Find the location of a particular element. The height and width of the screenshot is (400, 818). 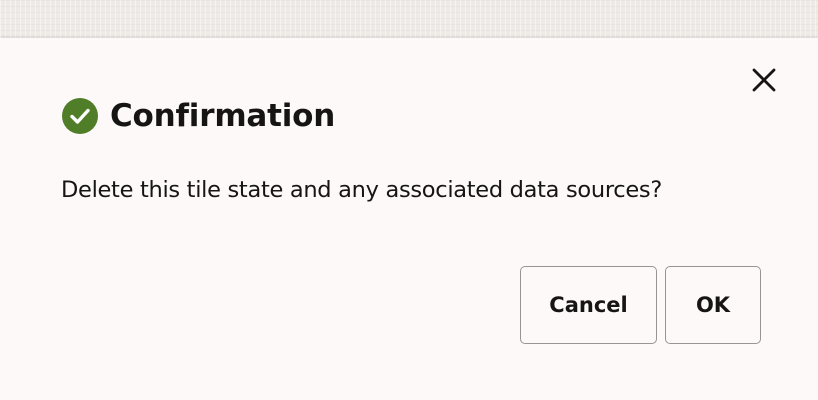

close-button is located at coordinates (764, 80).